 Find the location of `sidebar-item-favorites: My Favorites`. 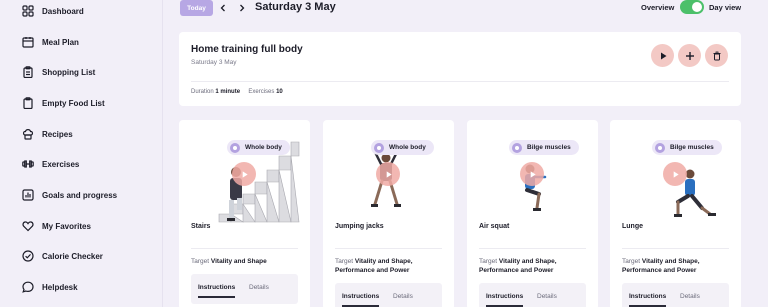

sidebar-item-favorites: My Favorites is located at coordinates (56, 226).